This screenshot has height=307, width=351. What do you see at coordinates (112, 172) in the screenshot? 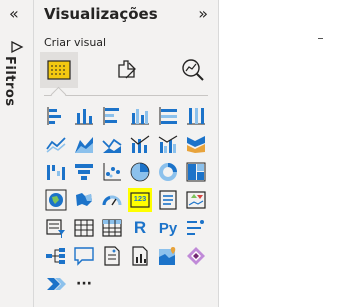
I see `scatter-chart-icon` at bounding box center [112, 172].